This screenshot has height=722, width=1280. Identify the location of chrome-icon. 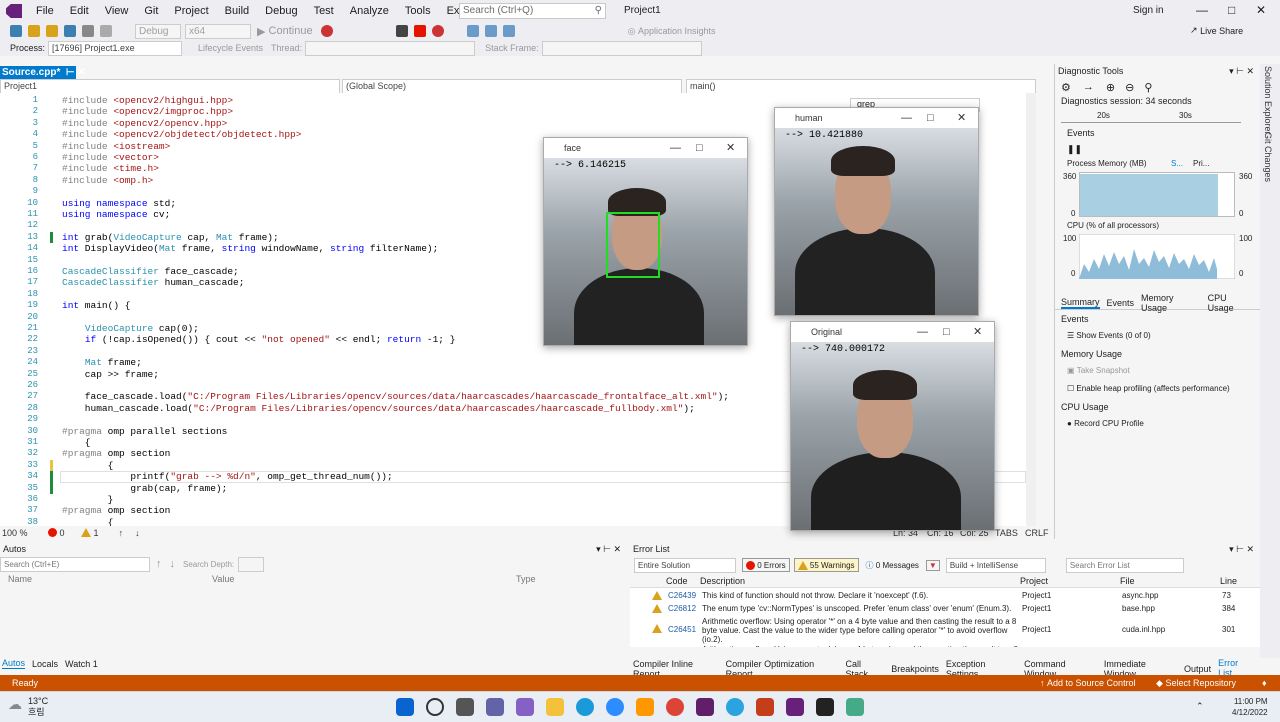
(675, 707).